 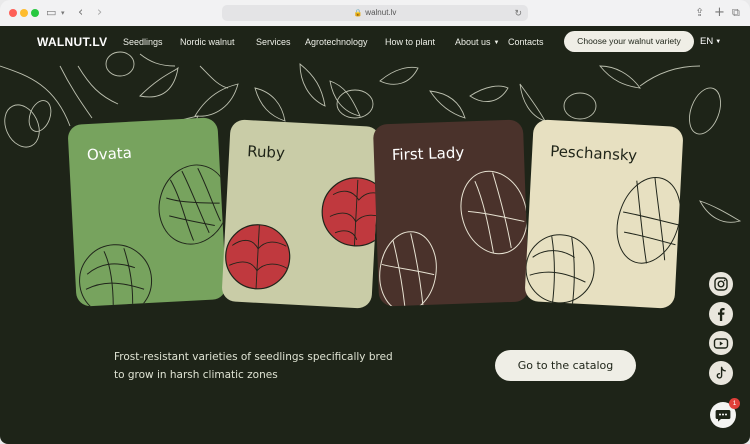 I want to click on chat-notification-badge: 1, so click(x=734, y=403).